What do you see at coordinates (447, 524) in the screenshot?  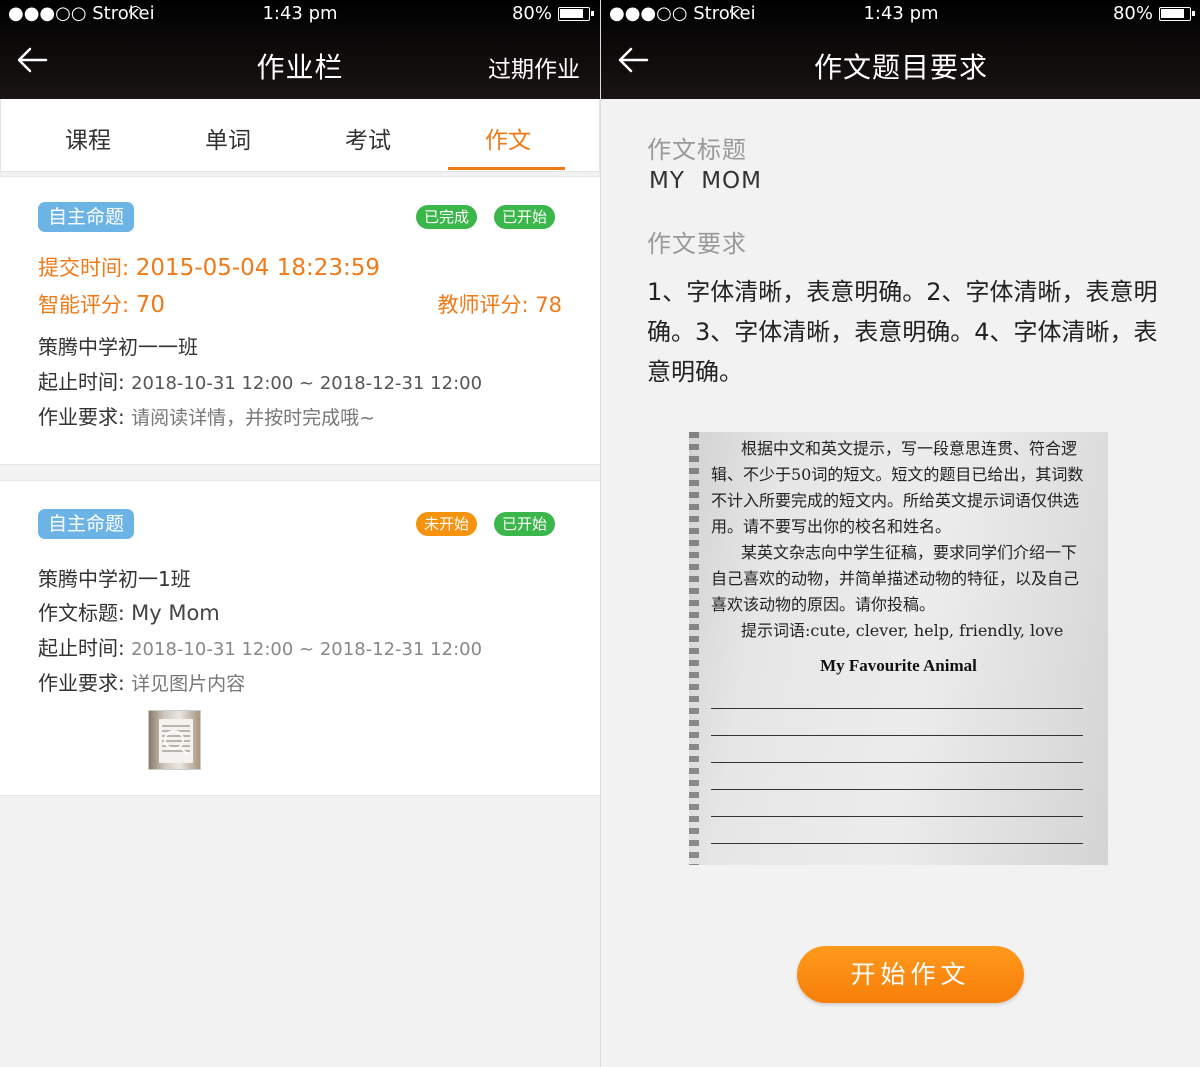 I see `status-badge-not-started: 未开始` at bounding box center [447, 524].